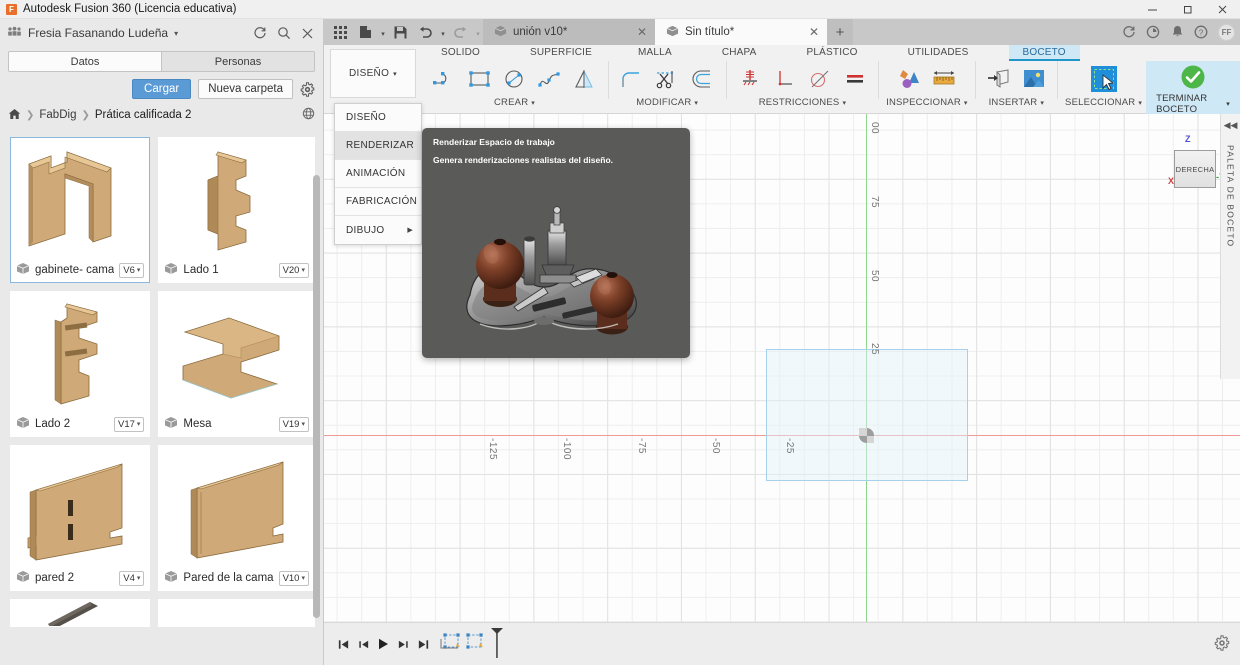 Image resolution: width=1240 pixels, height=665 pixels. Describe the element at coordinates (667, 79) in the screenshot. I see `trim-icon` at that location.